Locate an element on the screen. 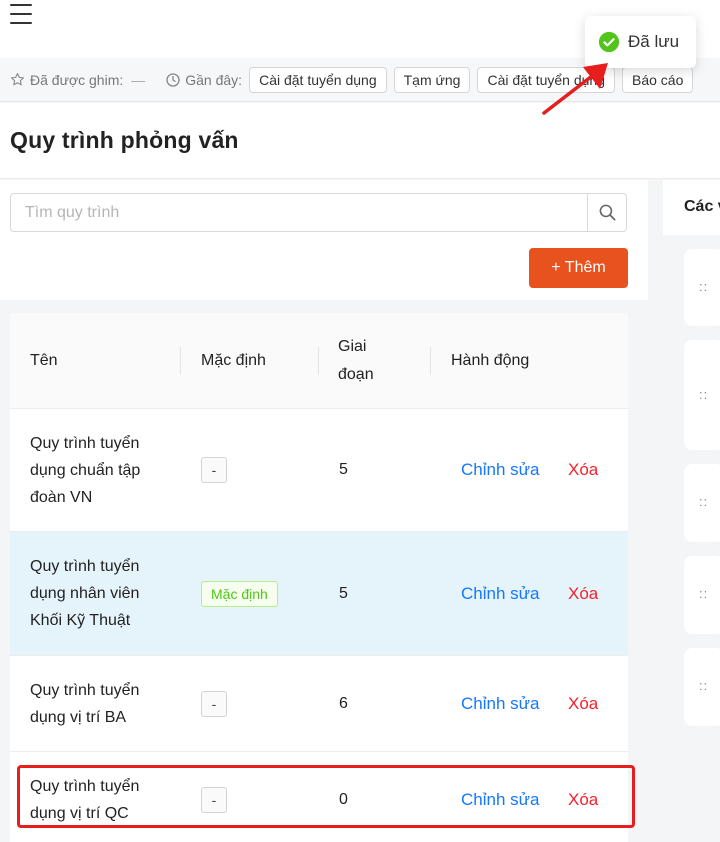 The width and height of the screenshot is (720, 842). page-header: Quy trình phỏng vấn is located at coordinates (360, 141).